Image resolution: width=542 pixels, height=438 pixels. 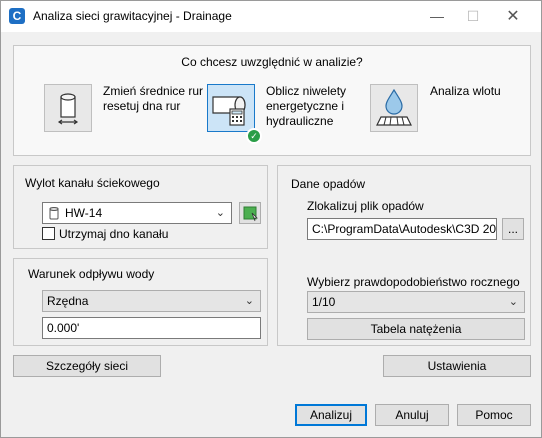 I want to click on settings-button: Ustawienia, so click(x=457, y=366).